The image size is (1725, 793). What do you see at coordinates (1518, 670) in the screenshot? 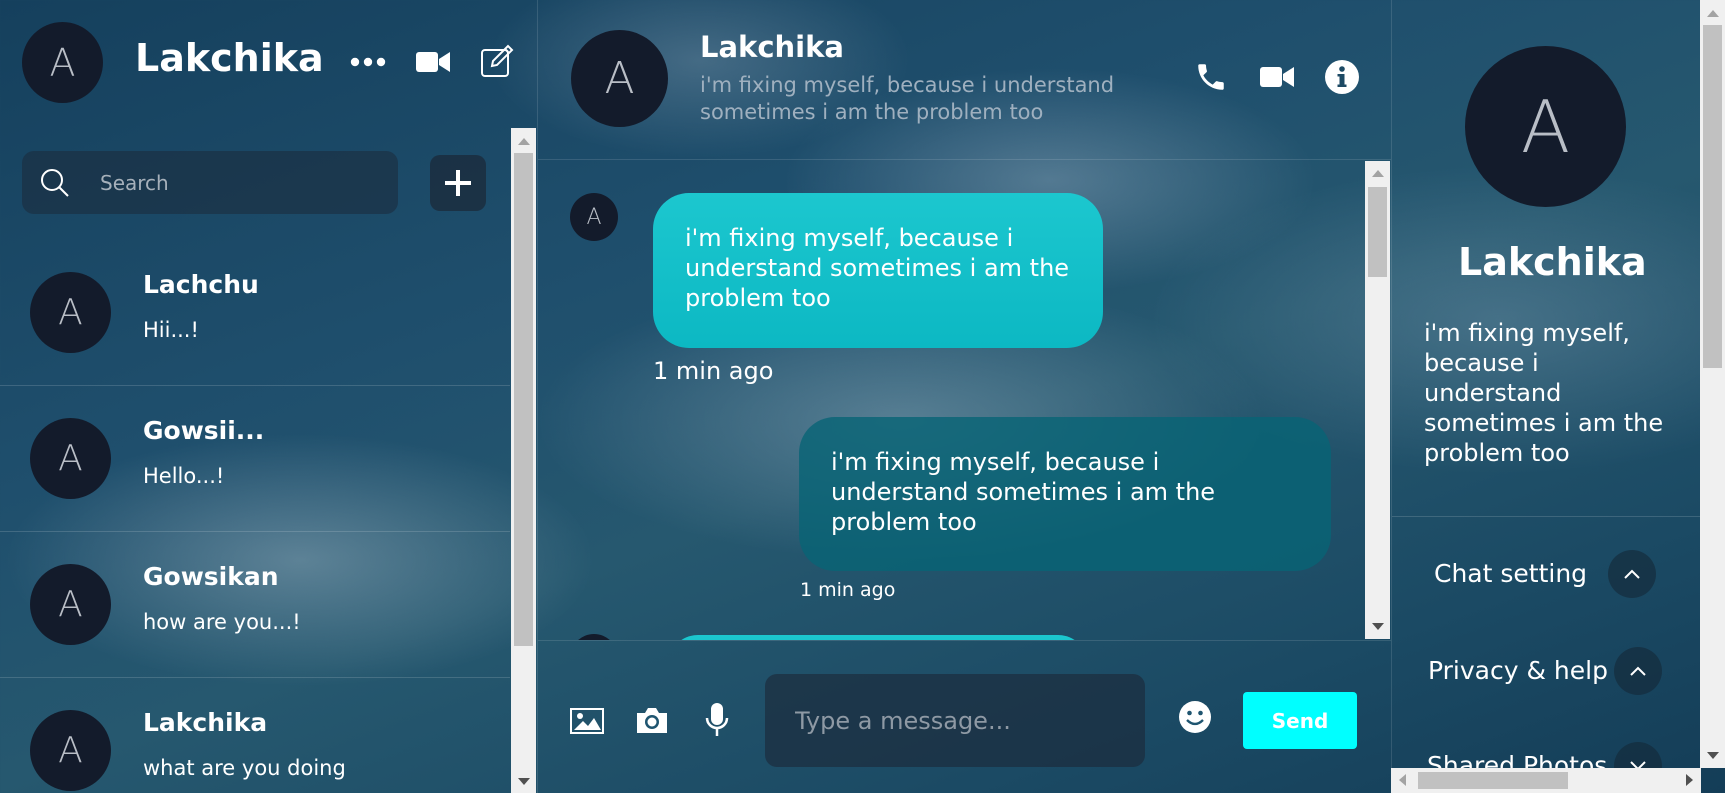
I see `section-label: Privacy & help` at bounding box center [1518, 670].